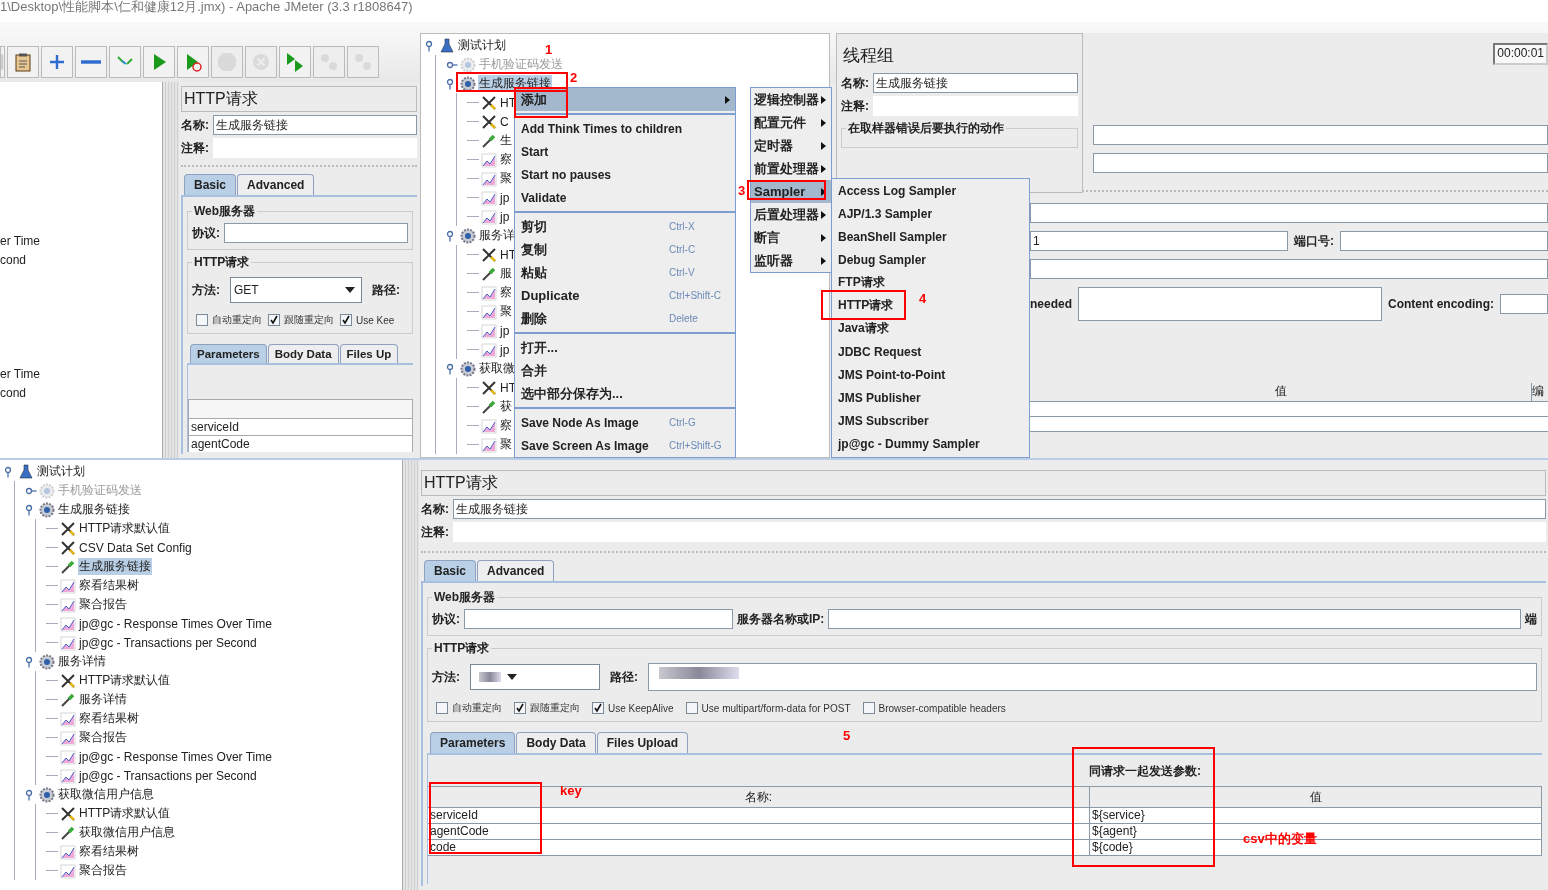 The image size is (1548, 890). I want to click on menu-item: Java请求, so click(863, 328).